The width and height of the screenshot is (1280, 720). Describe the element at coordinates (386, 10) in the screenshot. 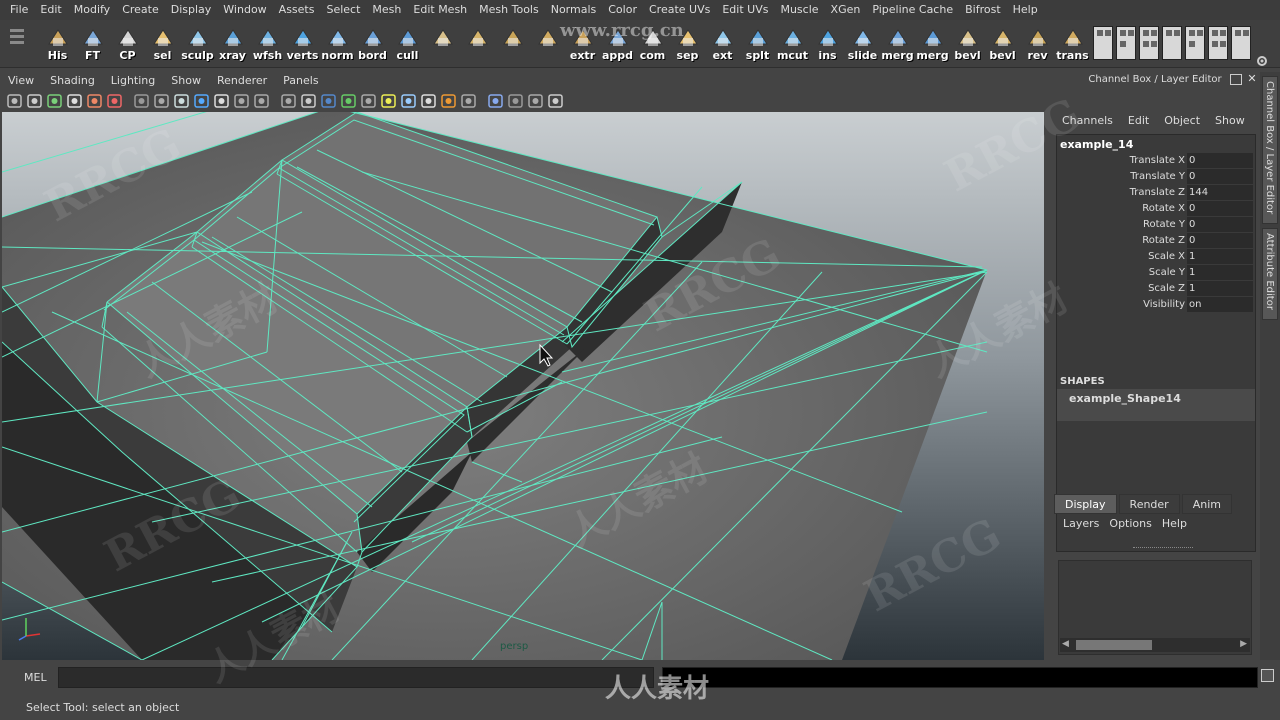

I see `menu-mesh: Mesh` at that location.